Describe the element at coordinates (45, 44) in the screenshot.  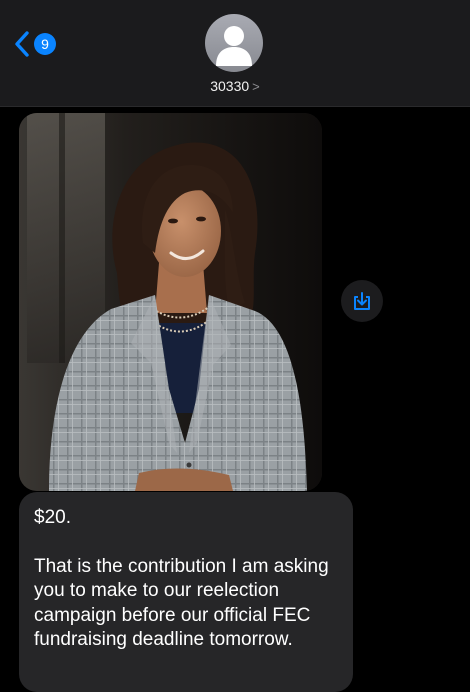
I see `unread-count-badge: 9` at that location.